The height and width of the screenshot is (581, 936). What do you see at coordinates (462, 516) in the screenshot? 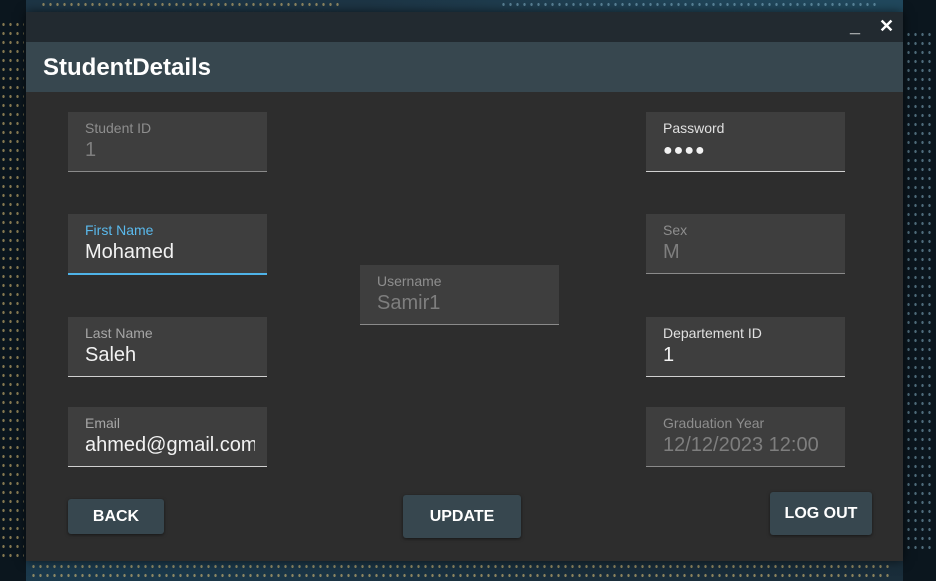
I see `update-button: UPDATE` at bounding box center [462, 516].